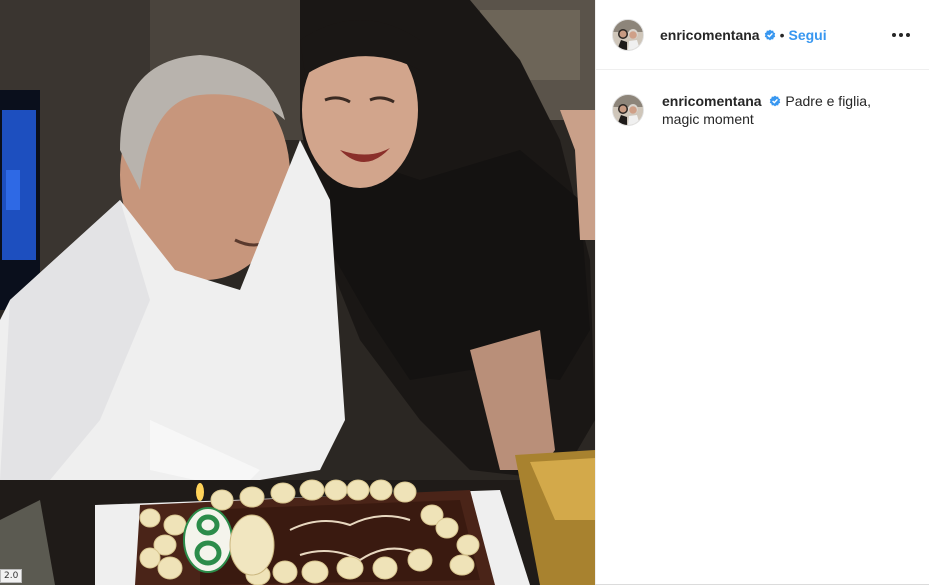  I want to click on author-avatar, so click(628, 34).